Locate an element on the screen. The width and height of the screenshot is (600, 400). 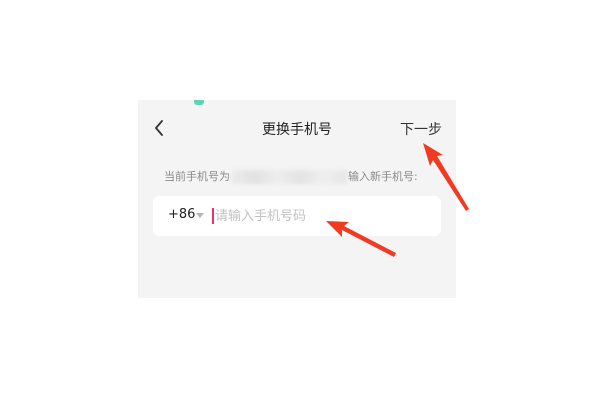
next-button: 下一步 is located at coordinates (421, 129).